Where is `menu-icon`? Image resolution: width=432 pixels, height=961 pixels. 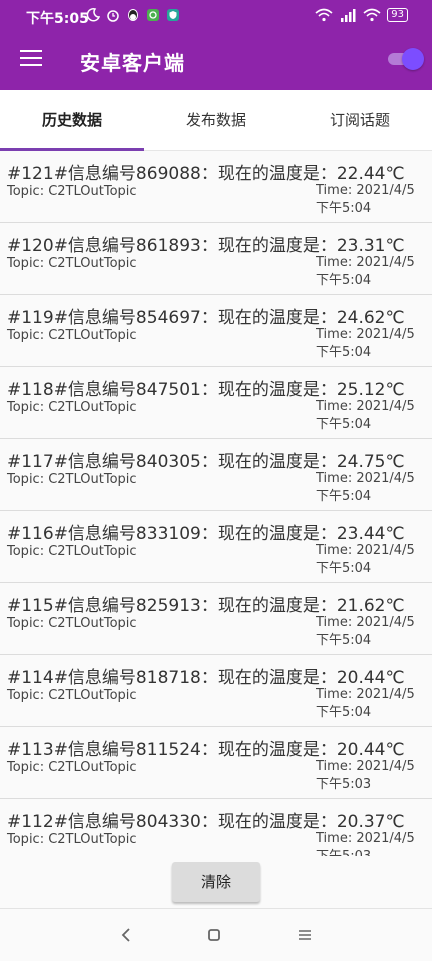 menu-icon is located at coordinates (31, 58).